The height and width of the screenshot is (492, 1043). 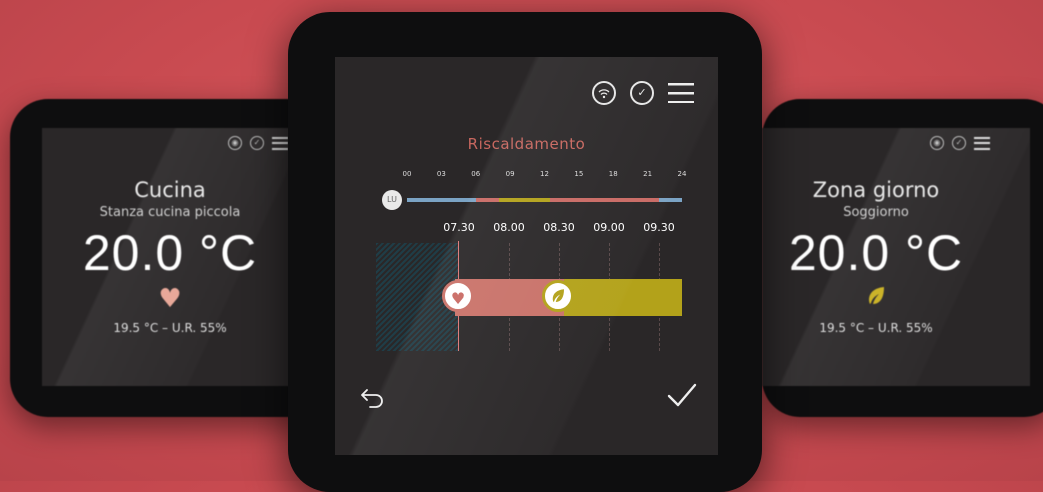 What do you see at coordinates (682, 174) in the screenshot?
I see `hour-label: 24` at bounding box center [682, 174].